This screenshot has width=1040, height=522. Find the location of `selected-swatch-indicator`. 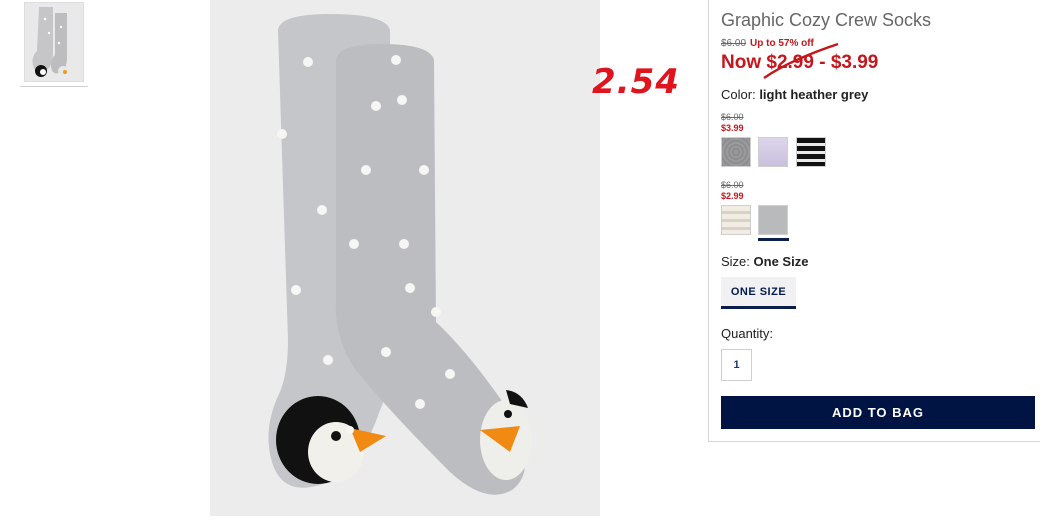

selected-swatch-indicator is located at coordinates (773, 239).